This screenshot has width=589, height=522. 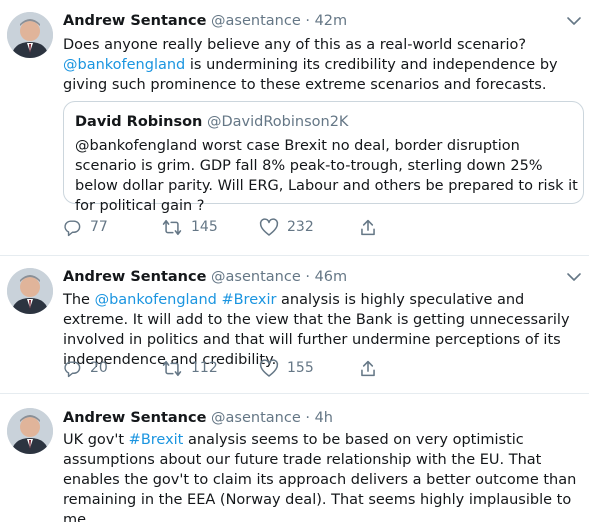 I want to click on reply-count: 77, so click(x=99, y=227).